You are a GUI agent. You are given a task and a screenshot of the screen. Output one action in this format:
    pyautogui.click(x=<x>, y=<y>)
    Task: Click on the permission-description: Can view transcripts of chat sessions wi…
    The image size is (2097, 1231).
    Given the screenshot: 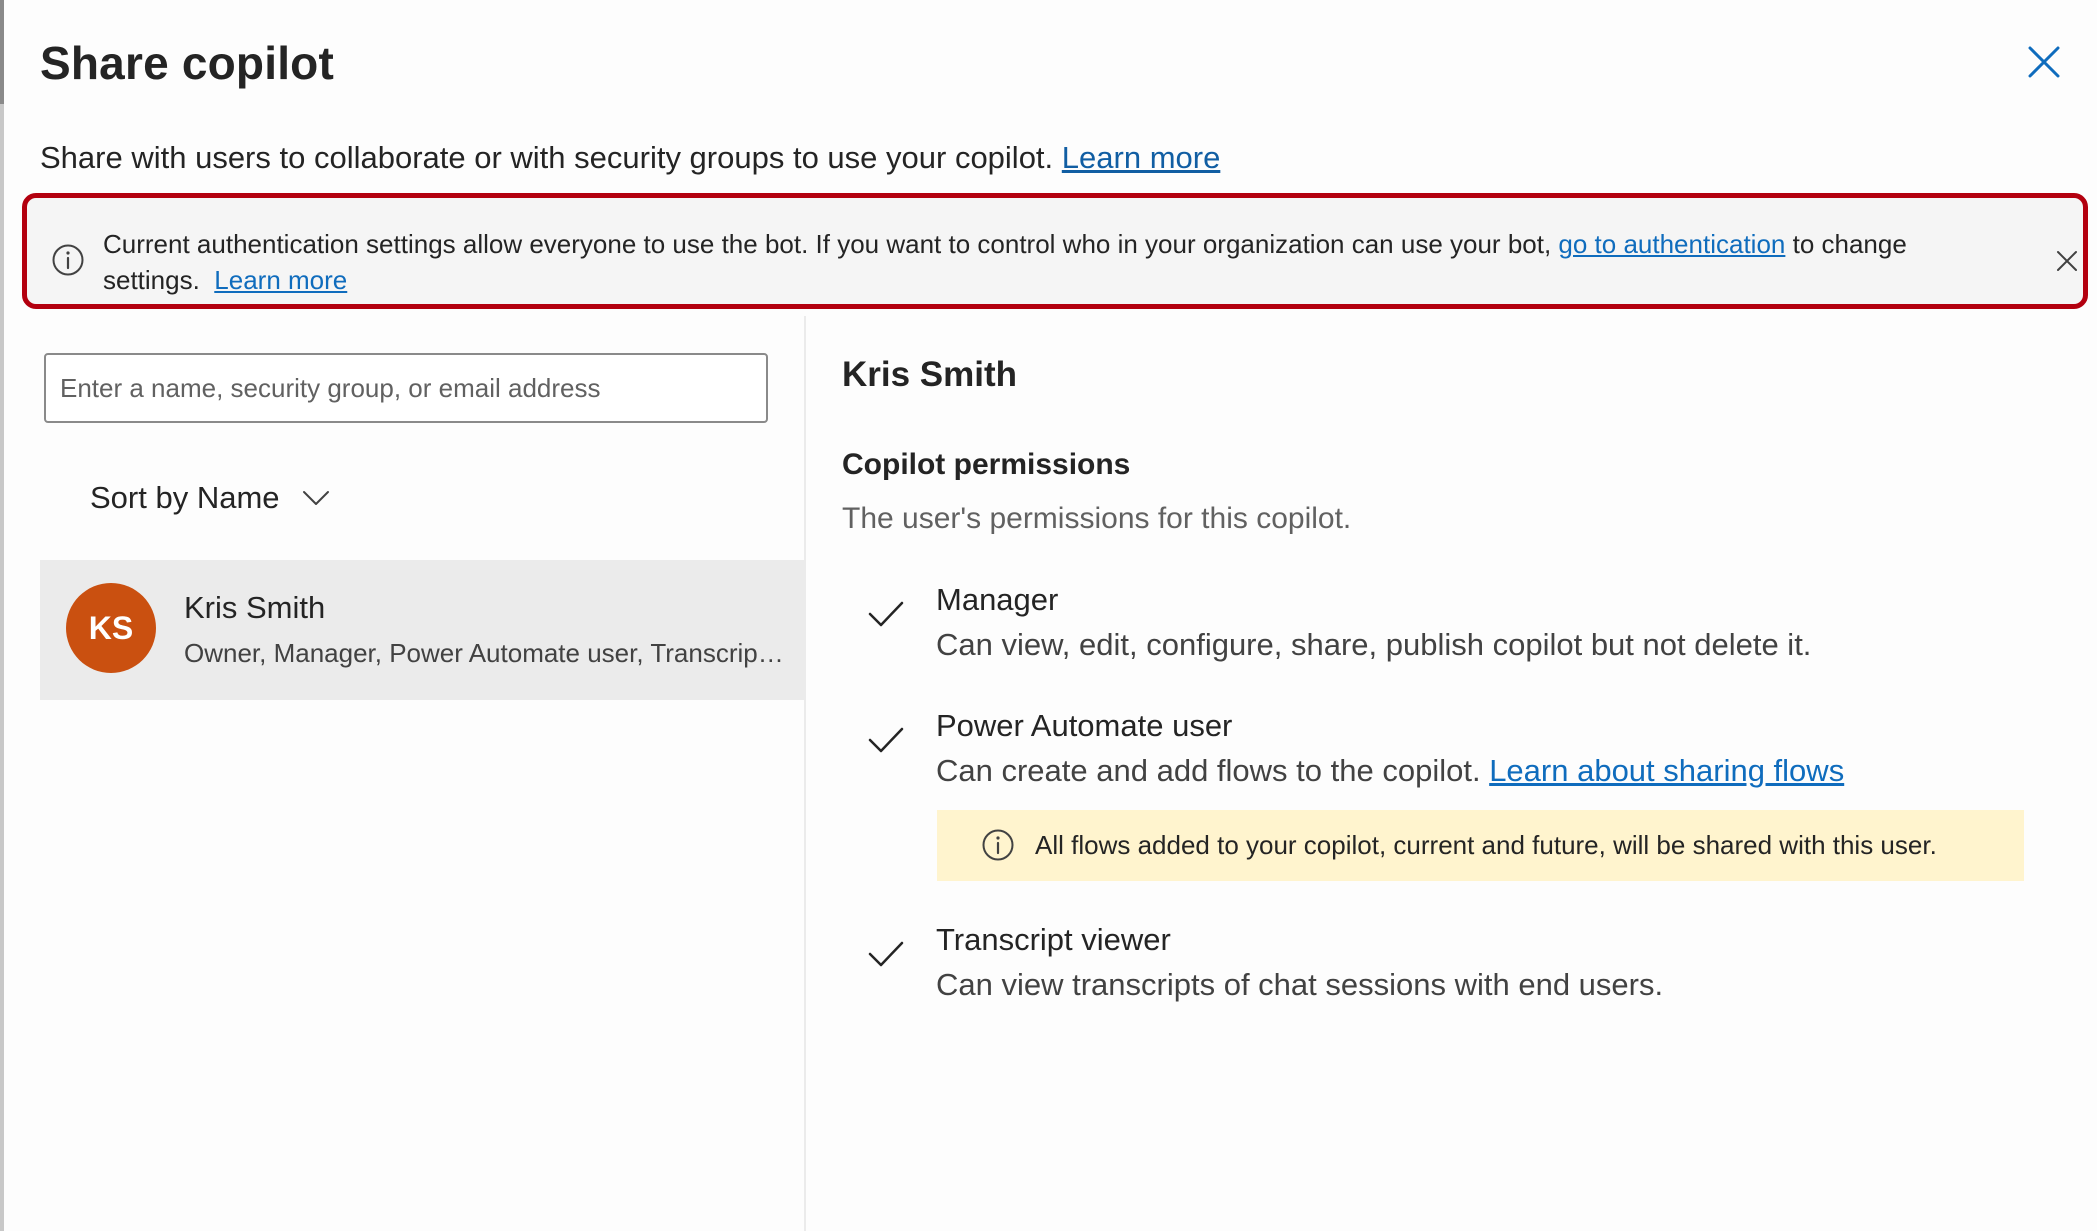 What is the action you would take?
    pyautogui.click(x=1300, y=984)
    